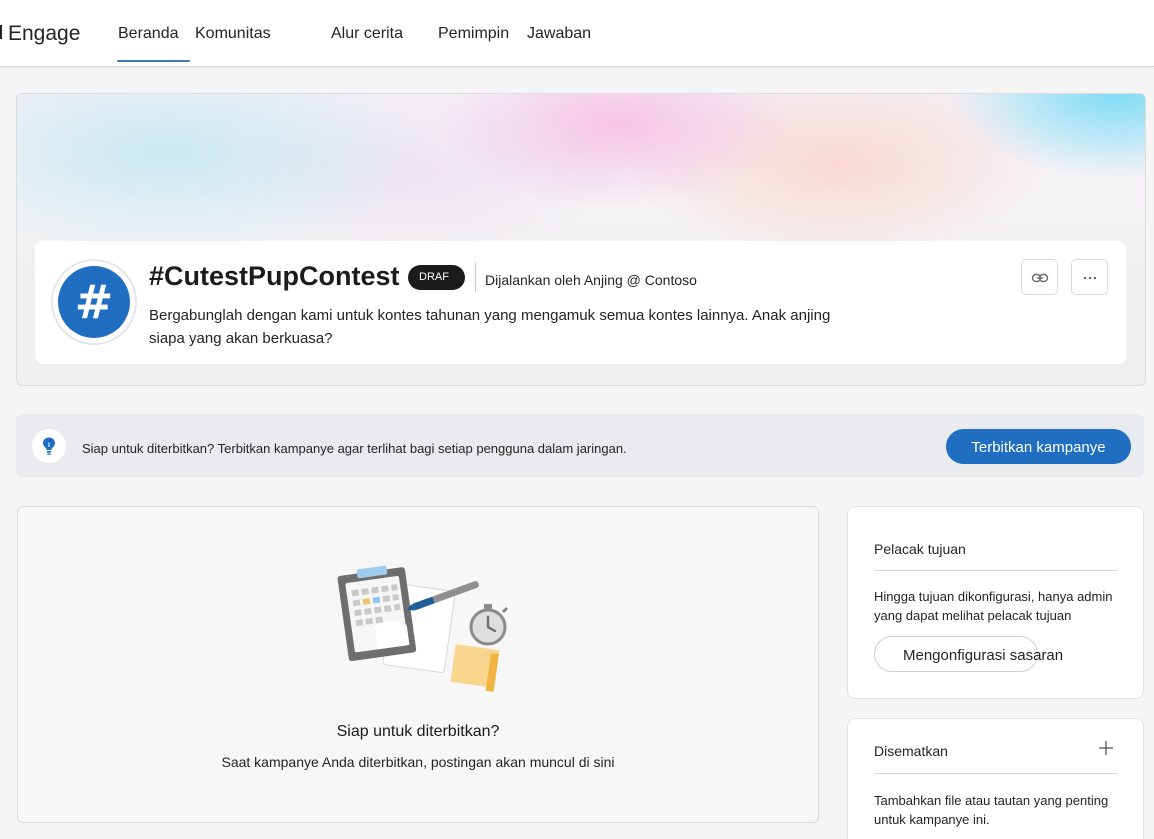 This screenshot has width=1154, height=839. I want to click on goal-tracker-title: Pelacak tujuan, so click(920, 549).